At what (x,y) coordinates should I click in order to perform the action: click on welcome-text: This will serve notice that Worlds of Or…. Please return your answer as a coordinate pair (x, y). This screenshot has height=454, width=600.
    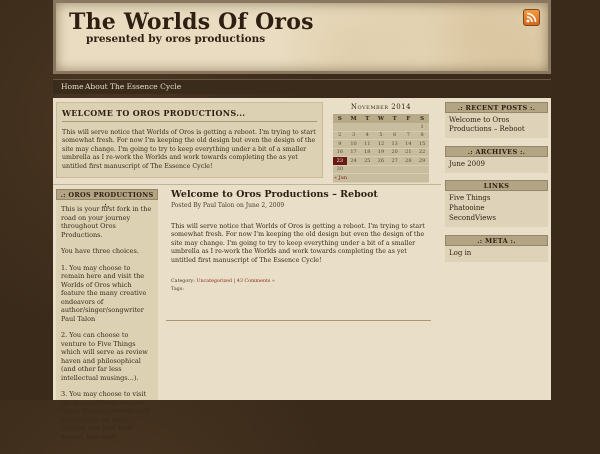
    Looking at the image, I should click on (189, 149).